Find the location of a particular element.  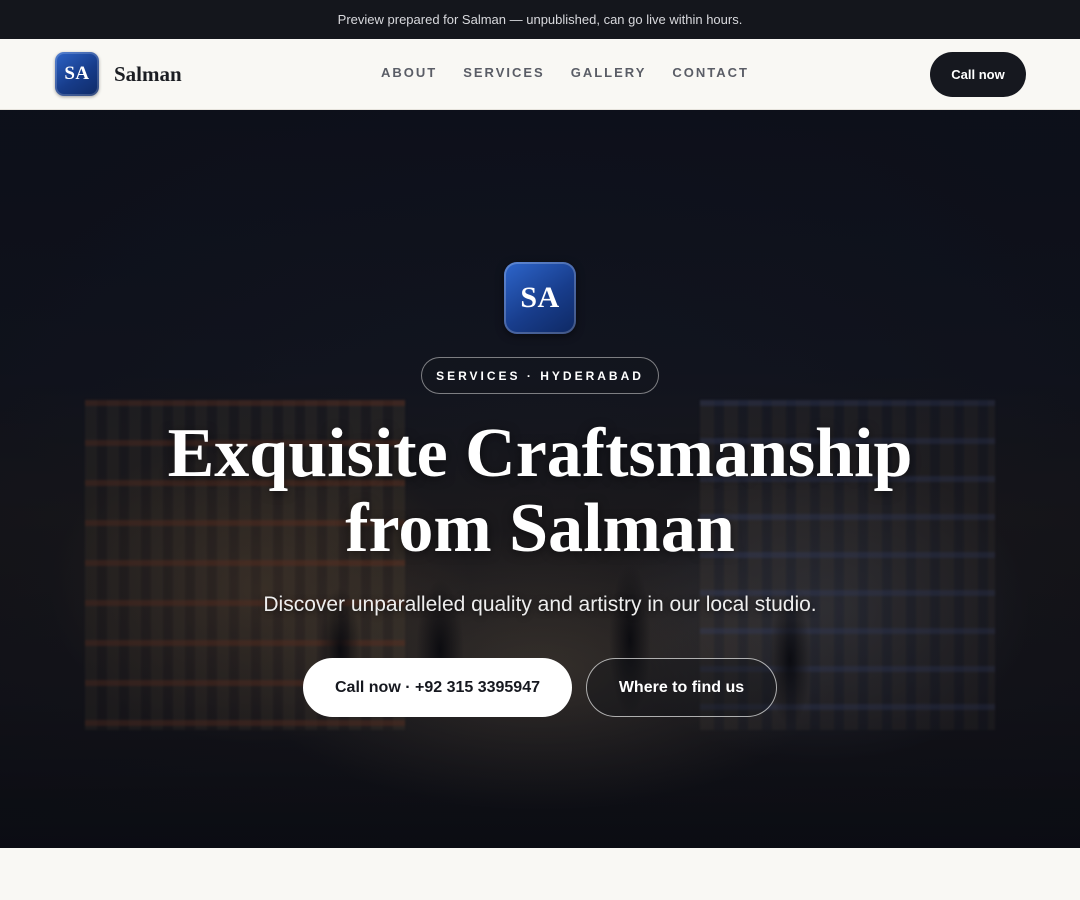

logo-badge: SA is located at coordinates (77, 74).